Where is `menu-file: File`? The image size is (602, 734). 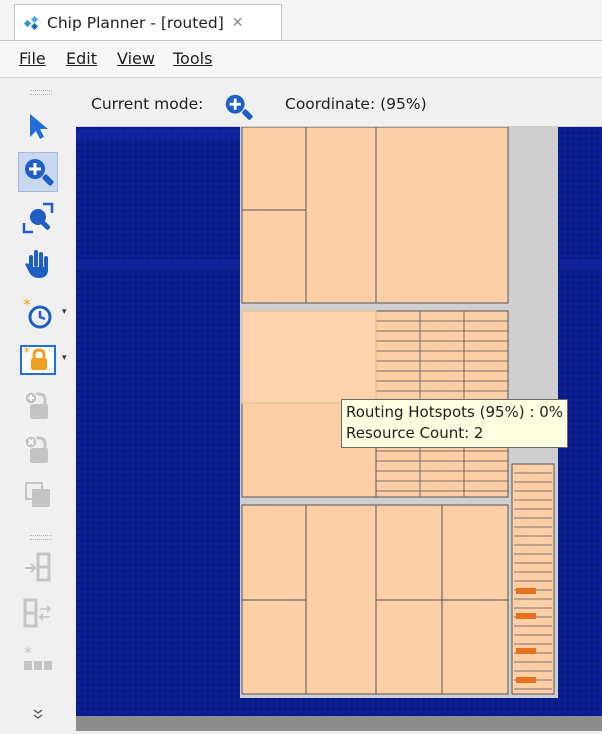 menu-file: File is located at coordinates (32, 58).